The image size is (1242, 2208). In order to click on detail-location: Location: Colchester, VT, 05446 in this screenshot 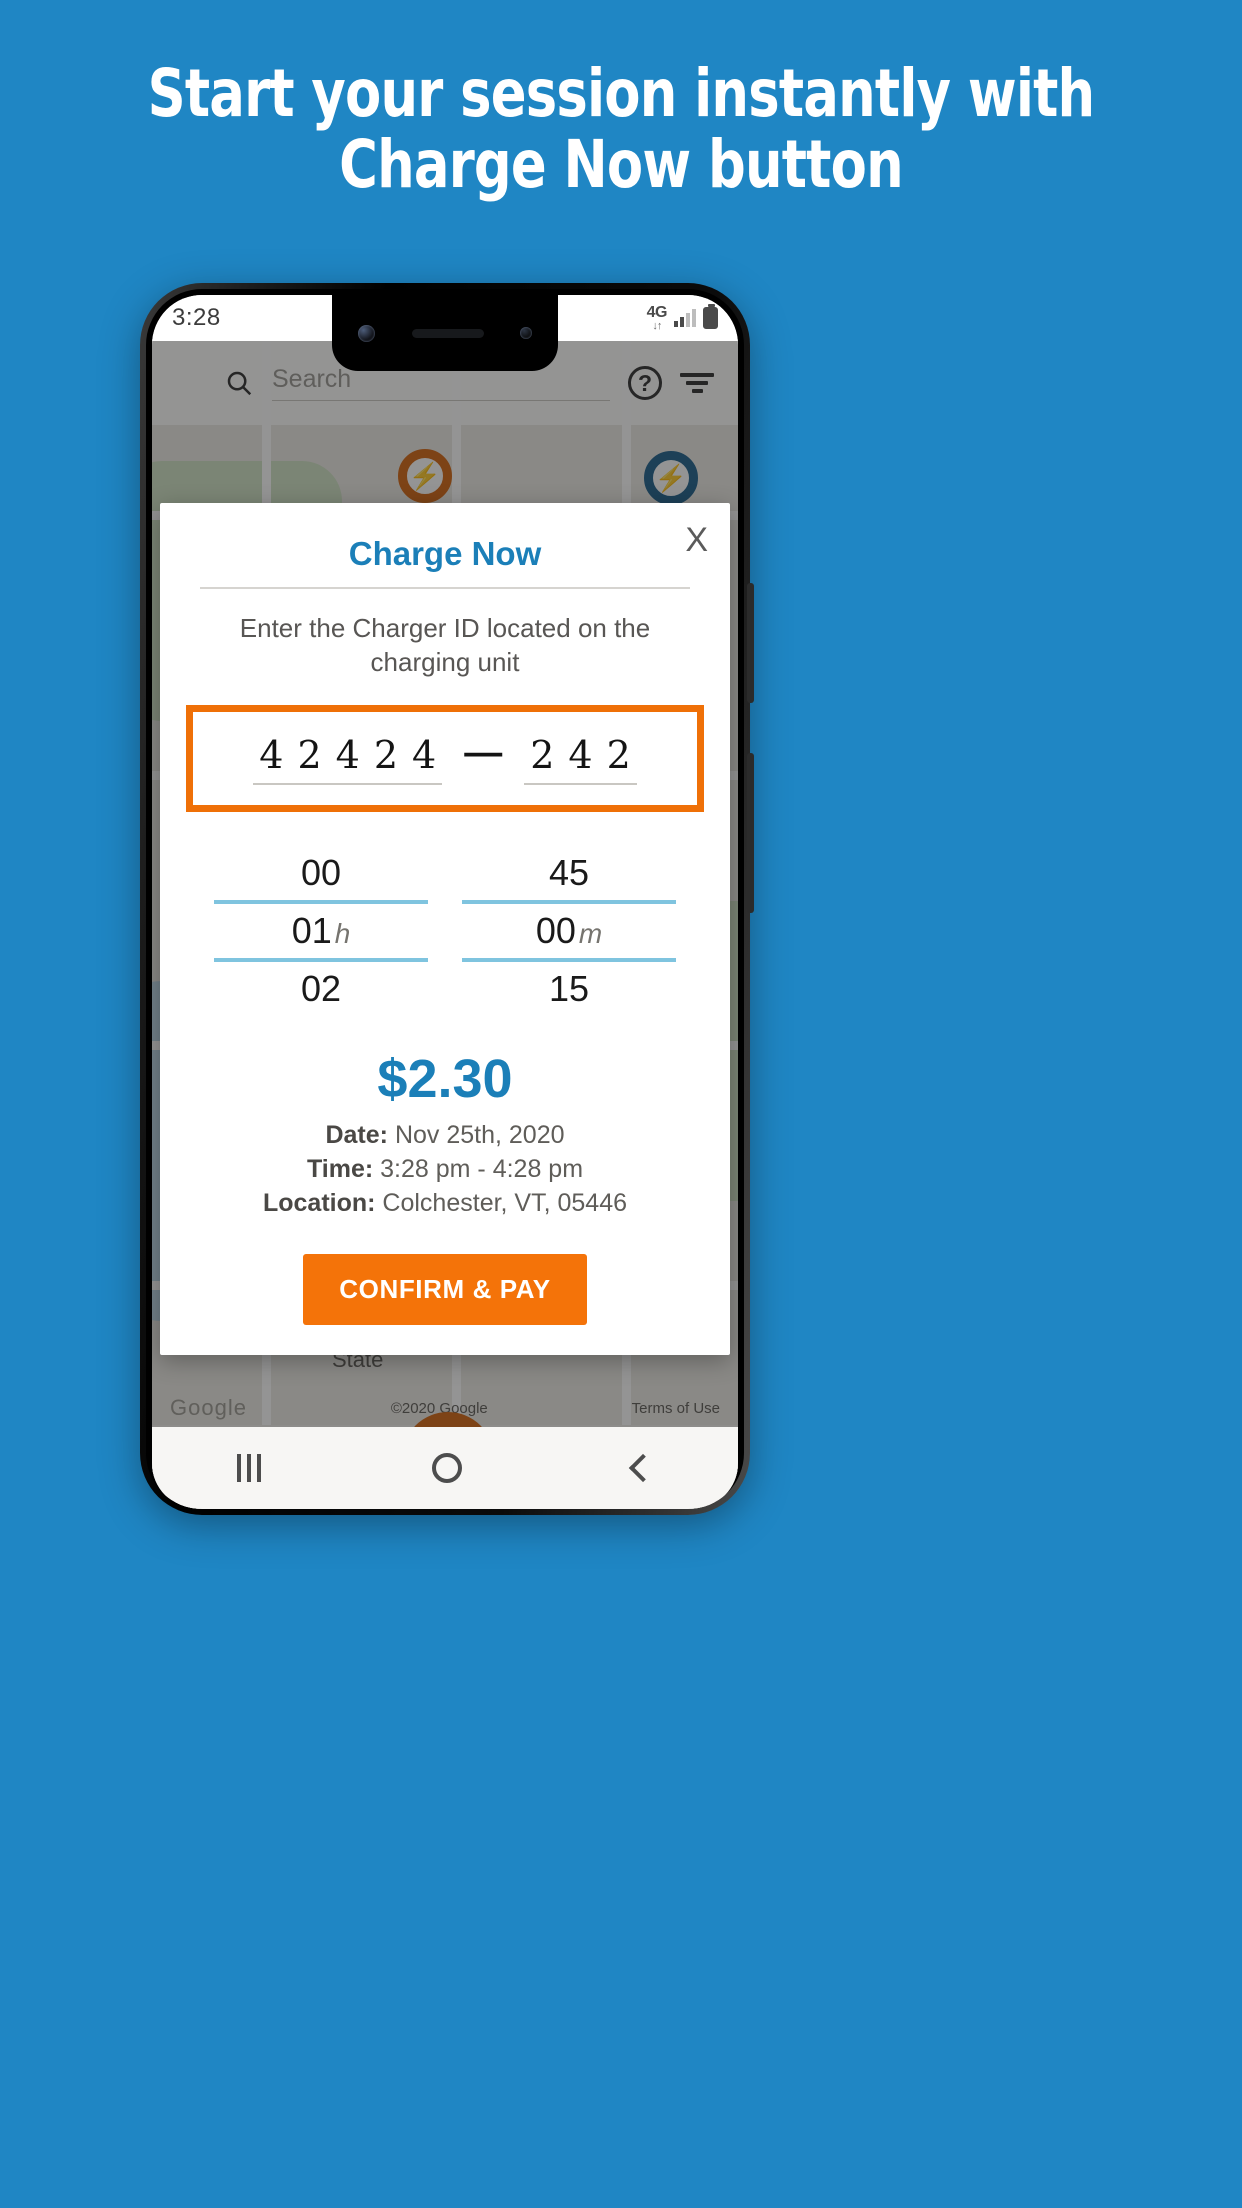, I will do `click(445, 1203)`.